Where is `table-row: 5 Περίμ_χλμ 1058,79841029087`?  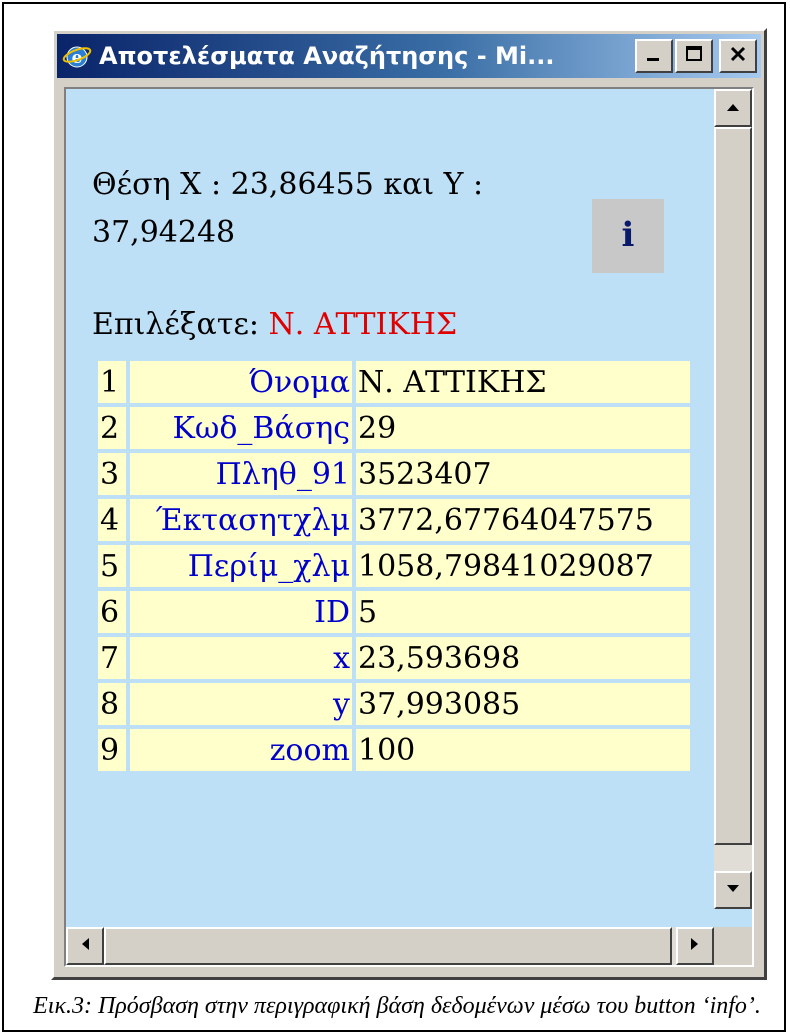 table-row: 5 Περίμ_χλμ 1058,79841029087 is located at coordinates (394, 566).